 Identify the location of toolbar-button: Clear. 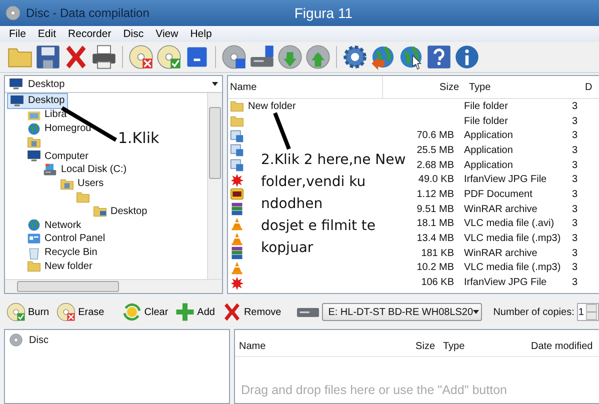
(145, 312).